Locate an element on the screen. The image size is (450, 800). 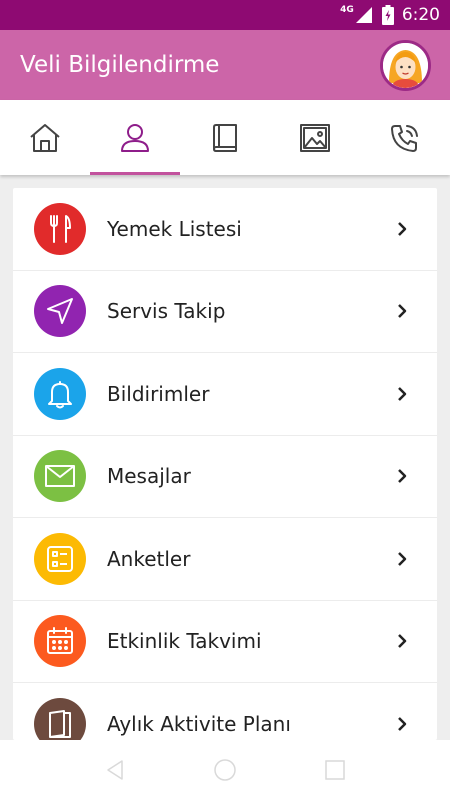
home-circle-icon is located at coordinates (225, 770).